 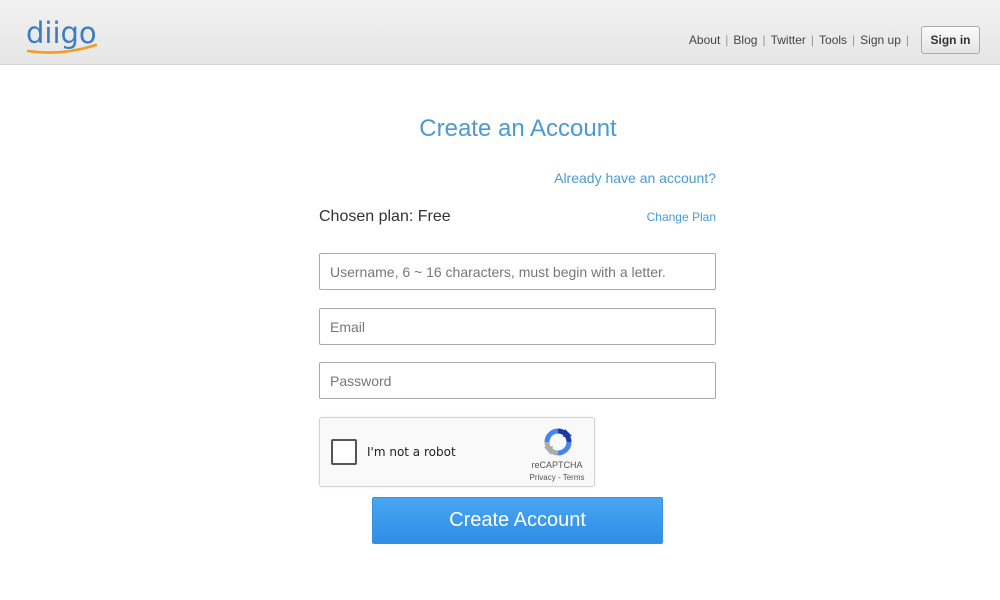 I want to click on diigo-logo: diigo, so click(x=66, y=38).